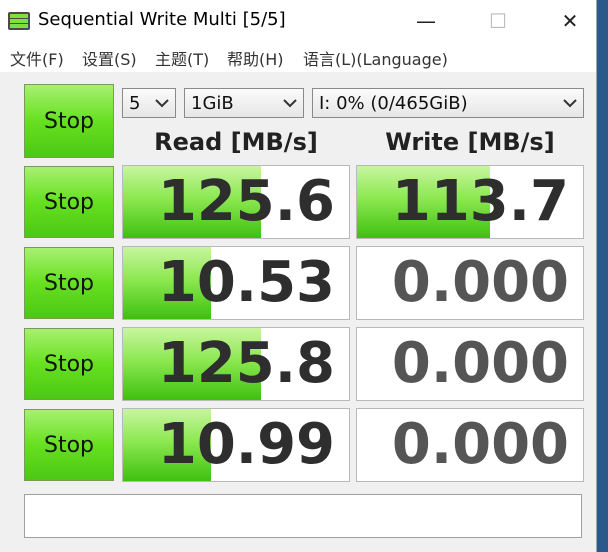 The height and width of the screenshot is (552, 608). What do you see at coordinates (149, 103) in the screenshot?
I see `test-count-select: 5` at bounding box center [149, 103].